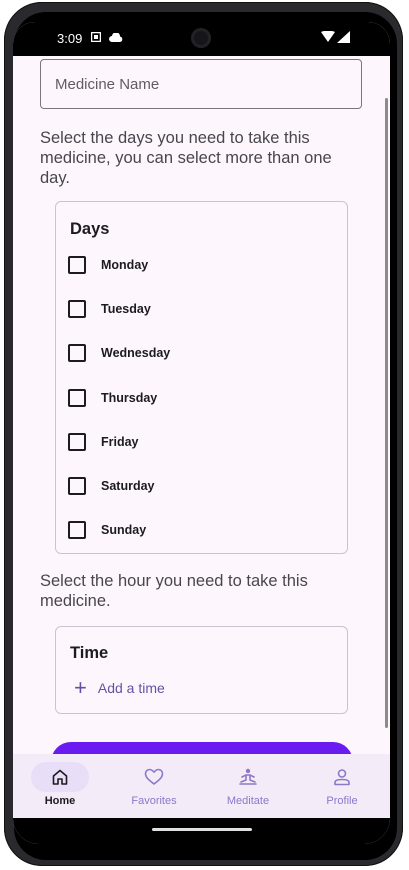 This screenshot has height=870, width=409. I want to click on medicine-name-field, so click(201, 84).